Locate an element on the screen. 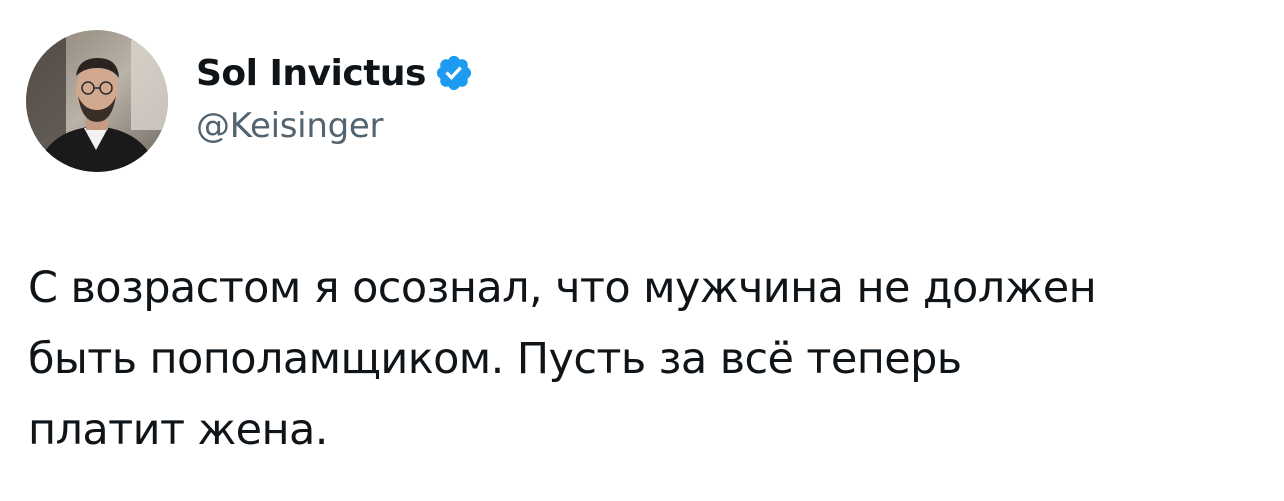 The image size is (1284, 501). verified-badge-icon is located at coordinates (454, 73).